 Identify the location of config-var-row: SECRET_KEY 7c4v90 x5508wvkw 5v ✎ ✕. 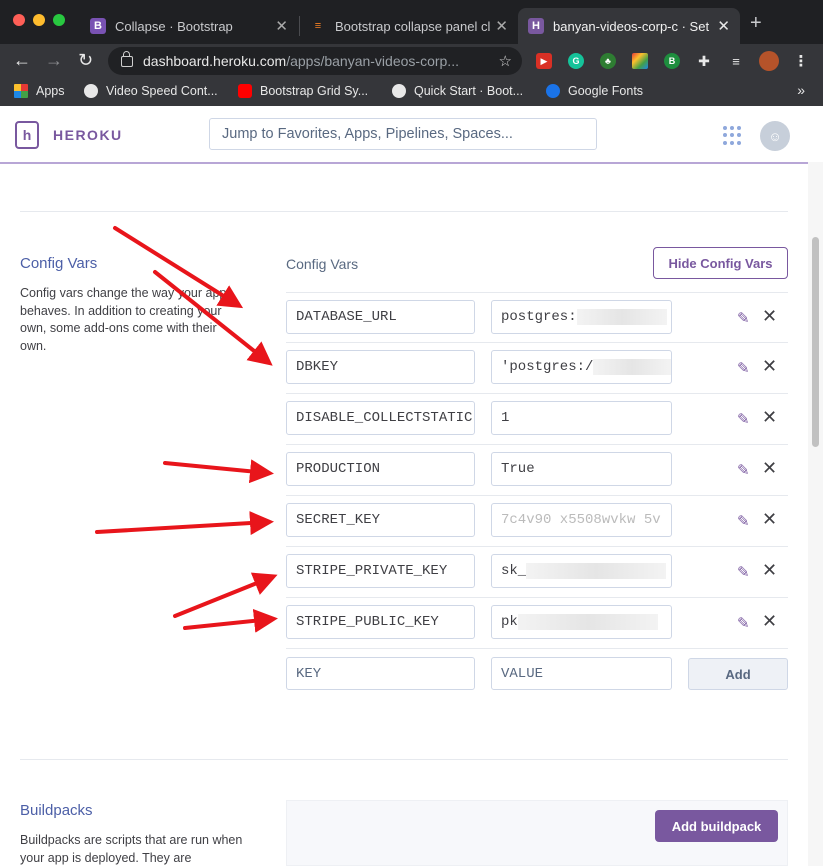
(537, 521).